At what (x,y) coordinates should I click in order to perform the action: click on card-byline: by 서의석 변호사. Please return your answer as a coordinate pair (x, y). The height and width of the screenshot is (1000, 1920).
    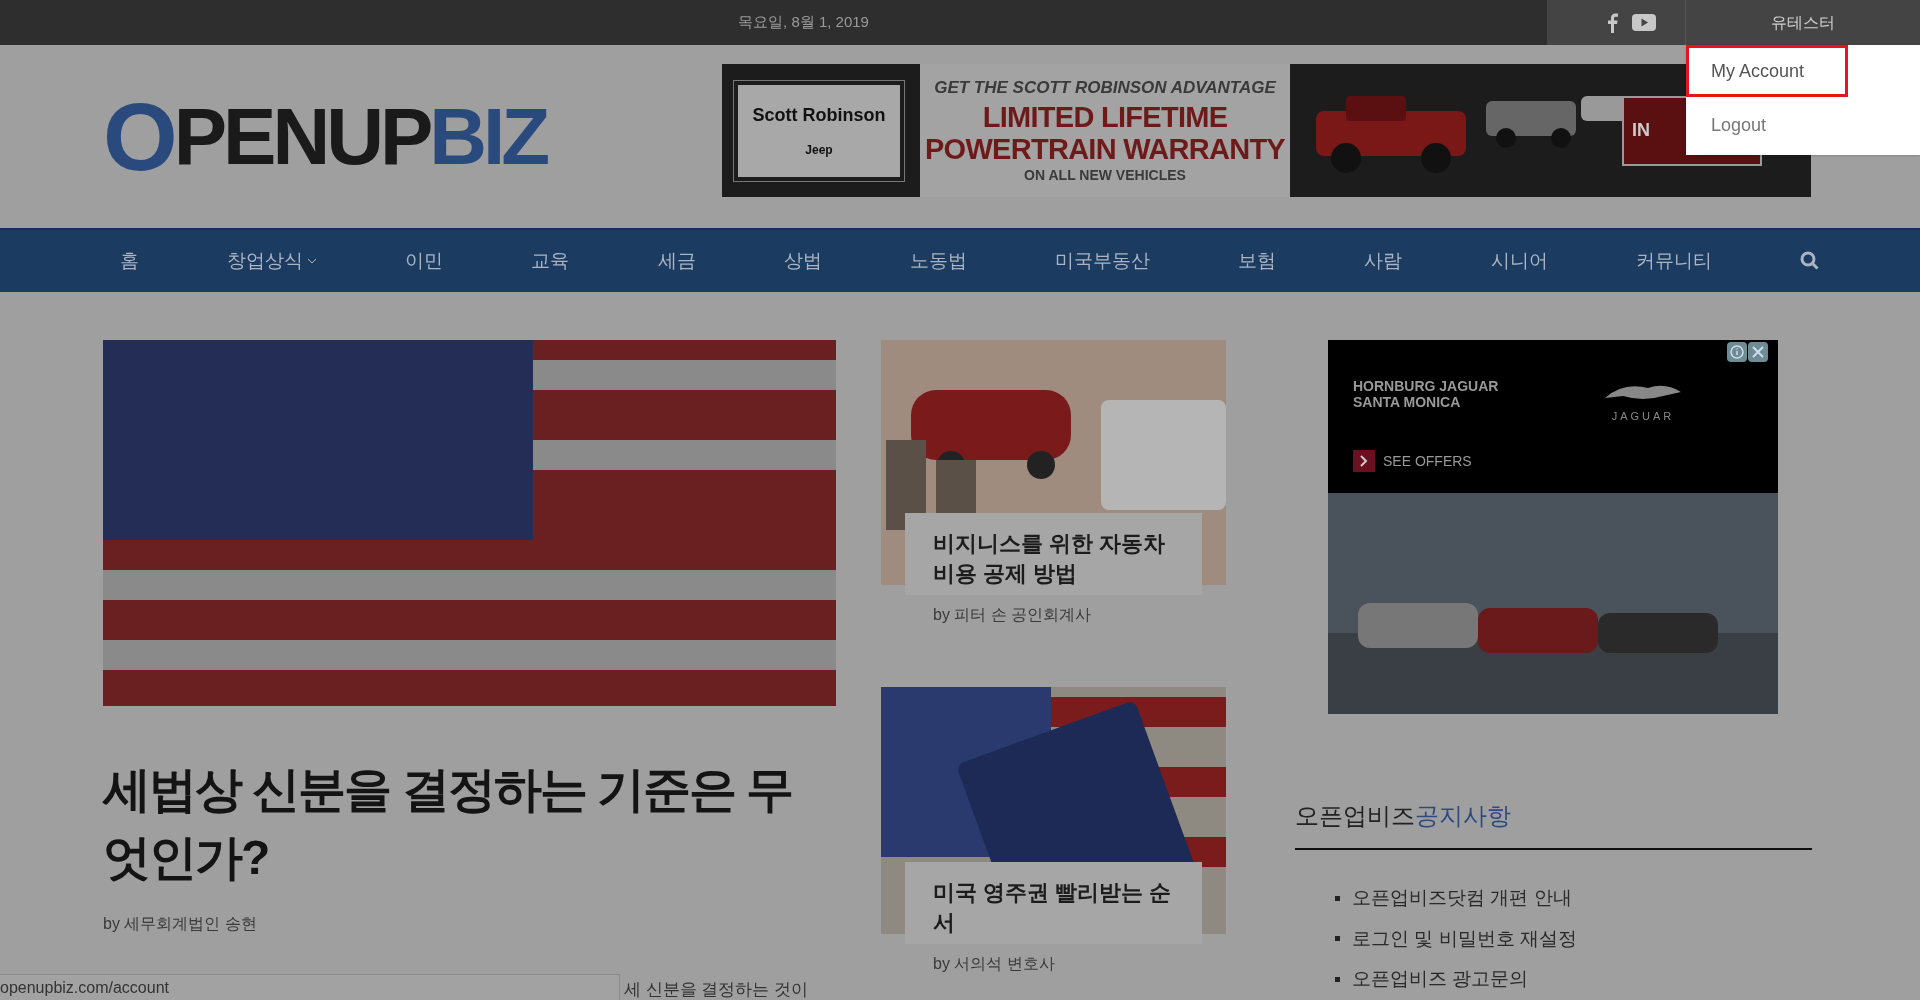
    Looking at the image, I should click on (994, 964).